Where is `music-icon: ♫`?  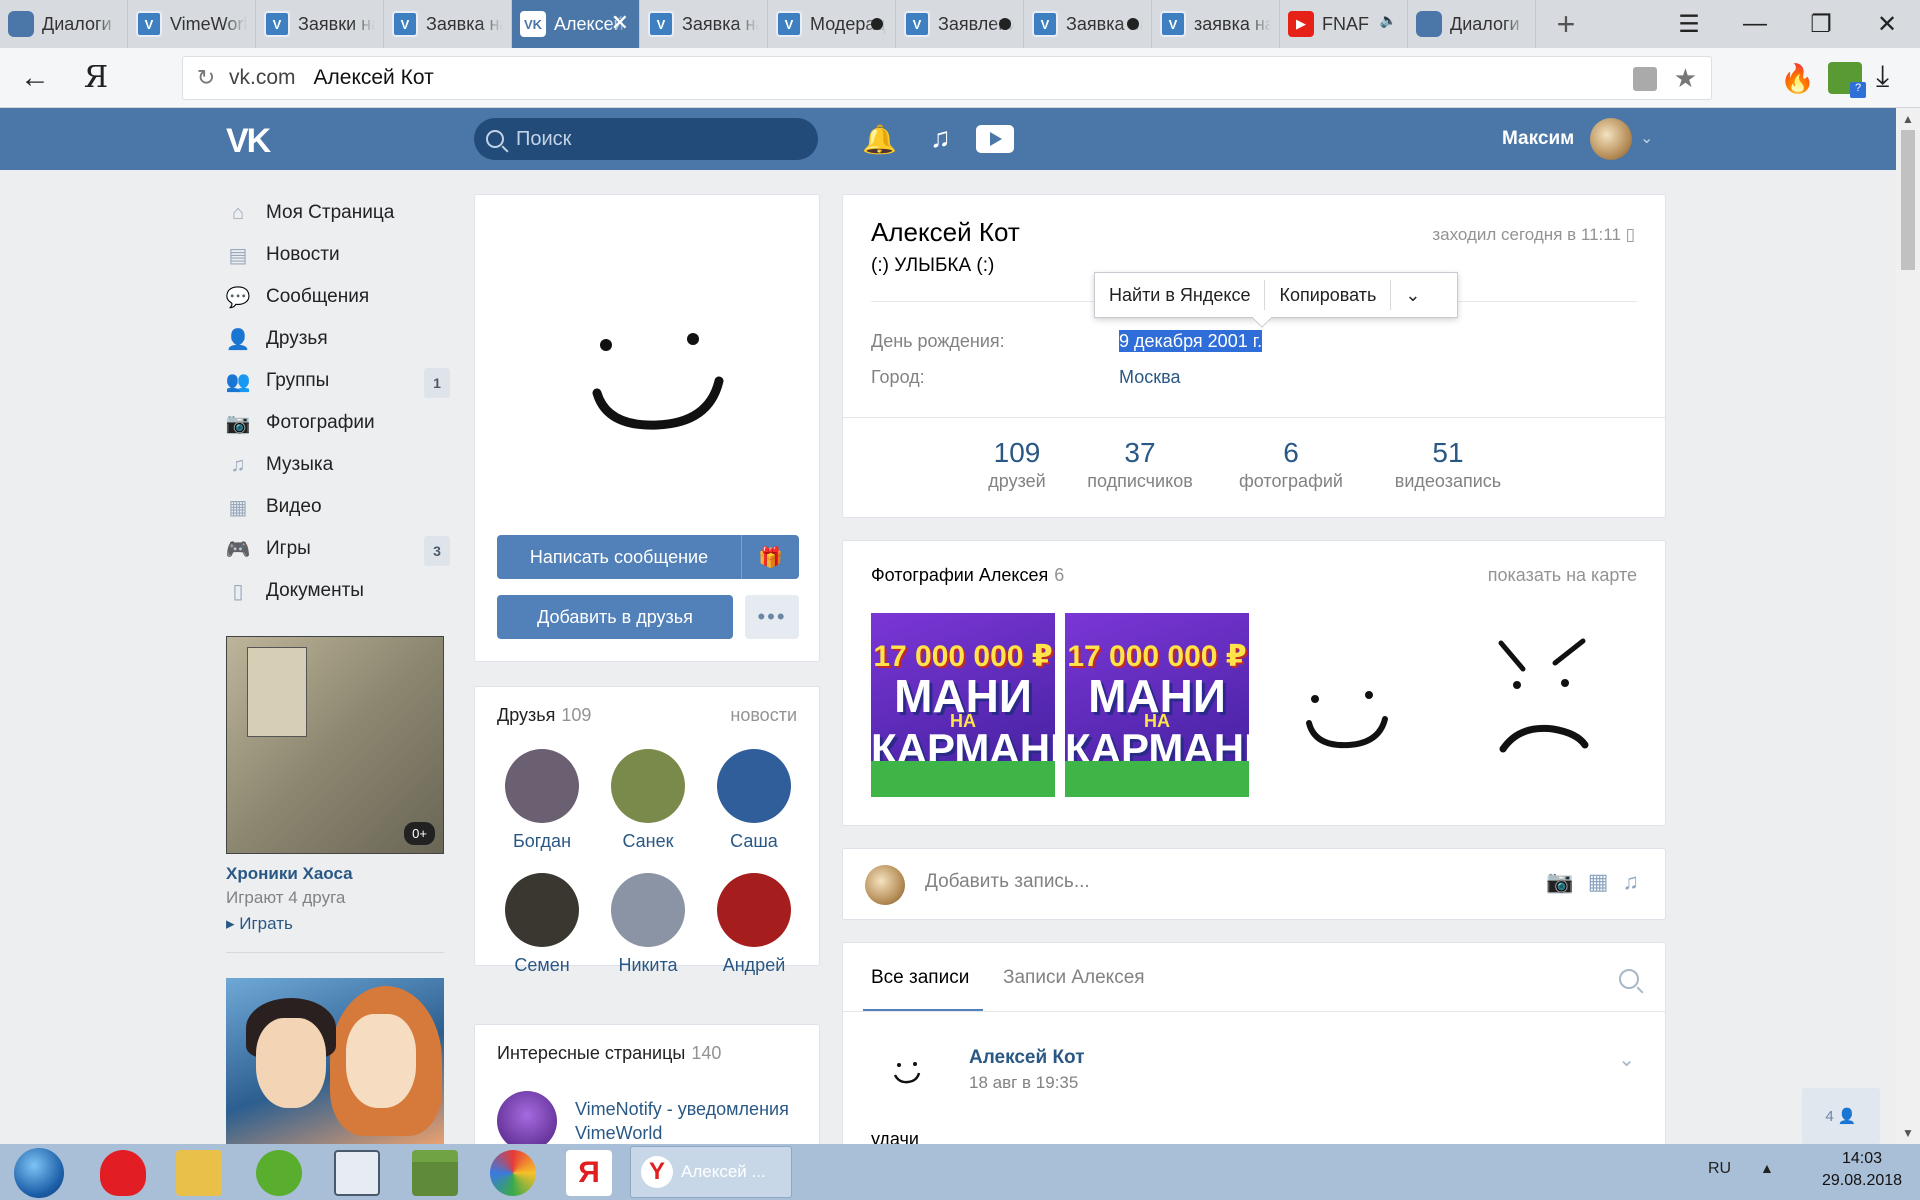
music-icon: ♫ is located at coordinates (1631, 882).